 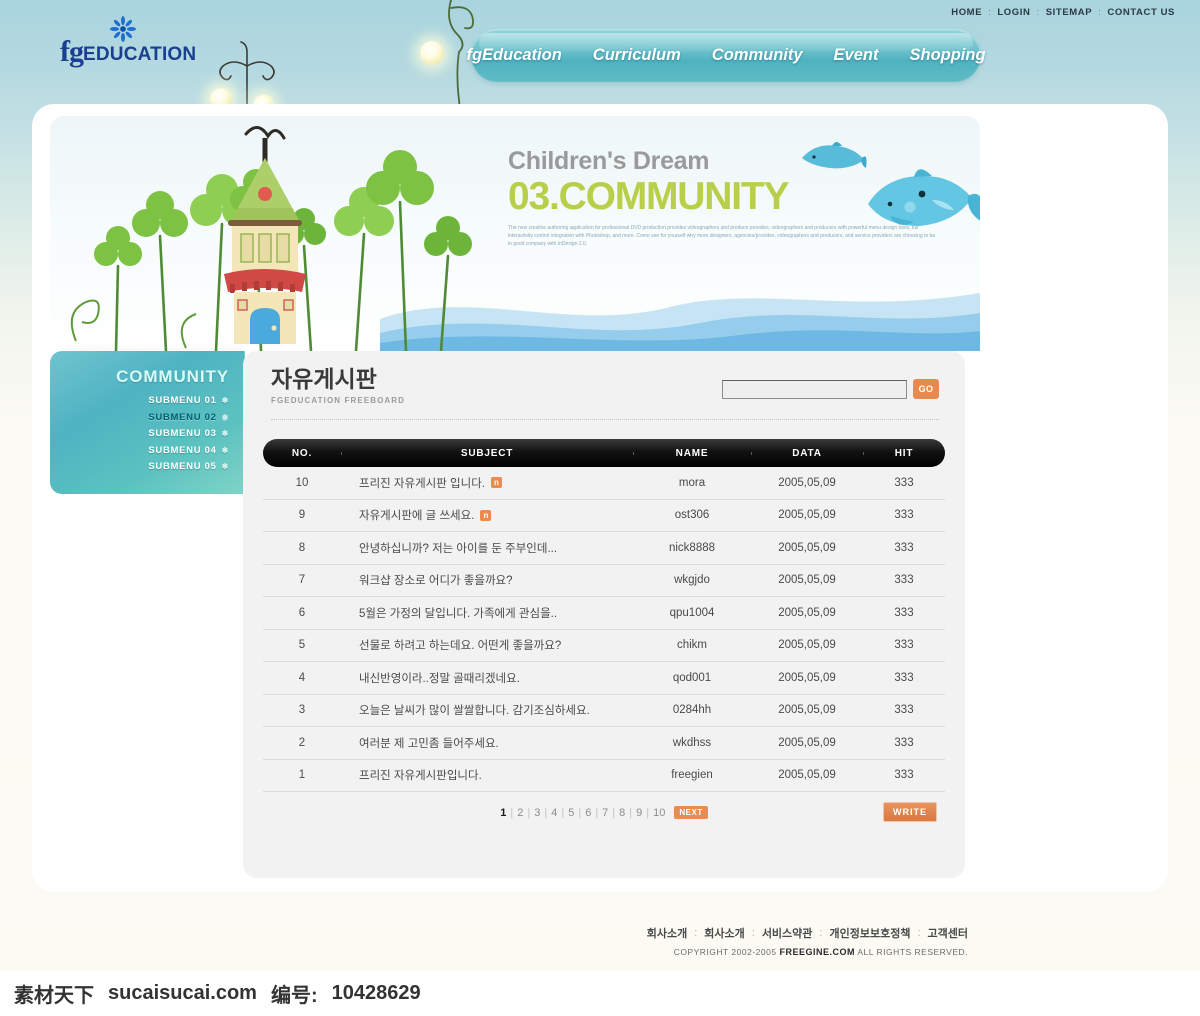 What do you see at coordinates (182, 992) in the screenshot?
I see `watermark-site-url: sucaisucai.com` at bounding box center [182, 992].